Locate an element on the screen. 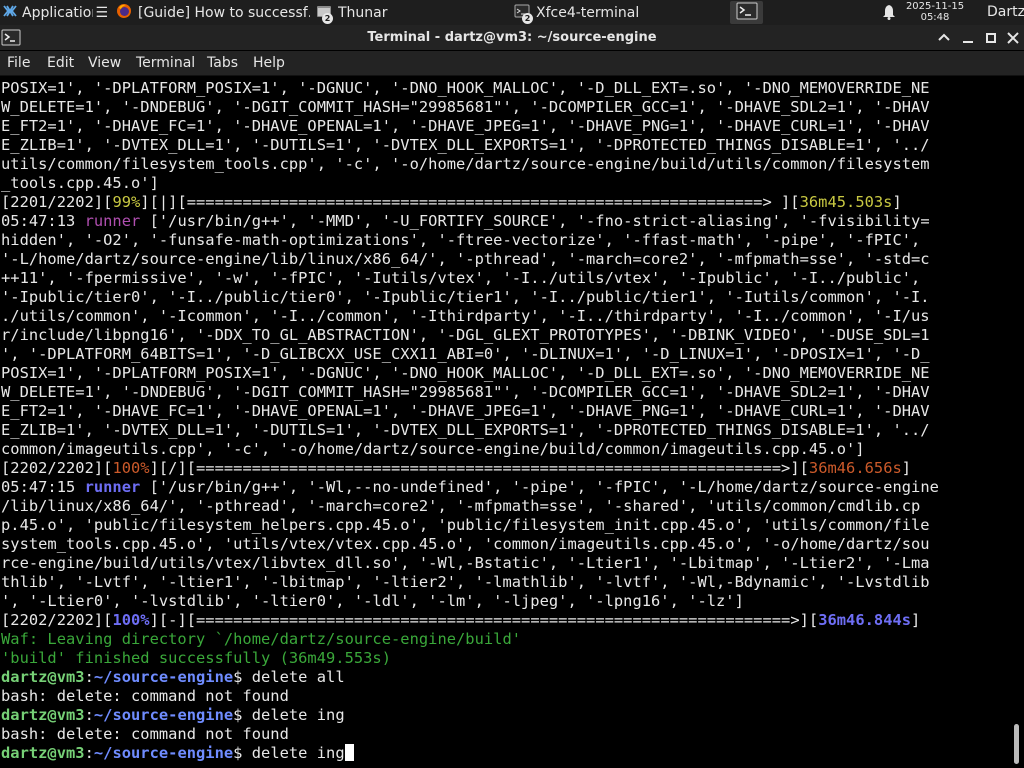  terminal-scrollbar is located at coordinates (1017, 422).